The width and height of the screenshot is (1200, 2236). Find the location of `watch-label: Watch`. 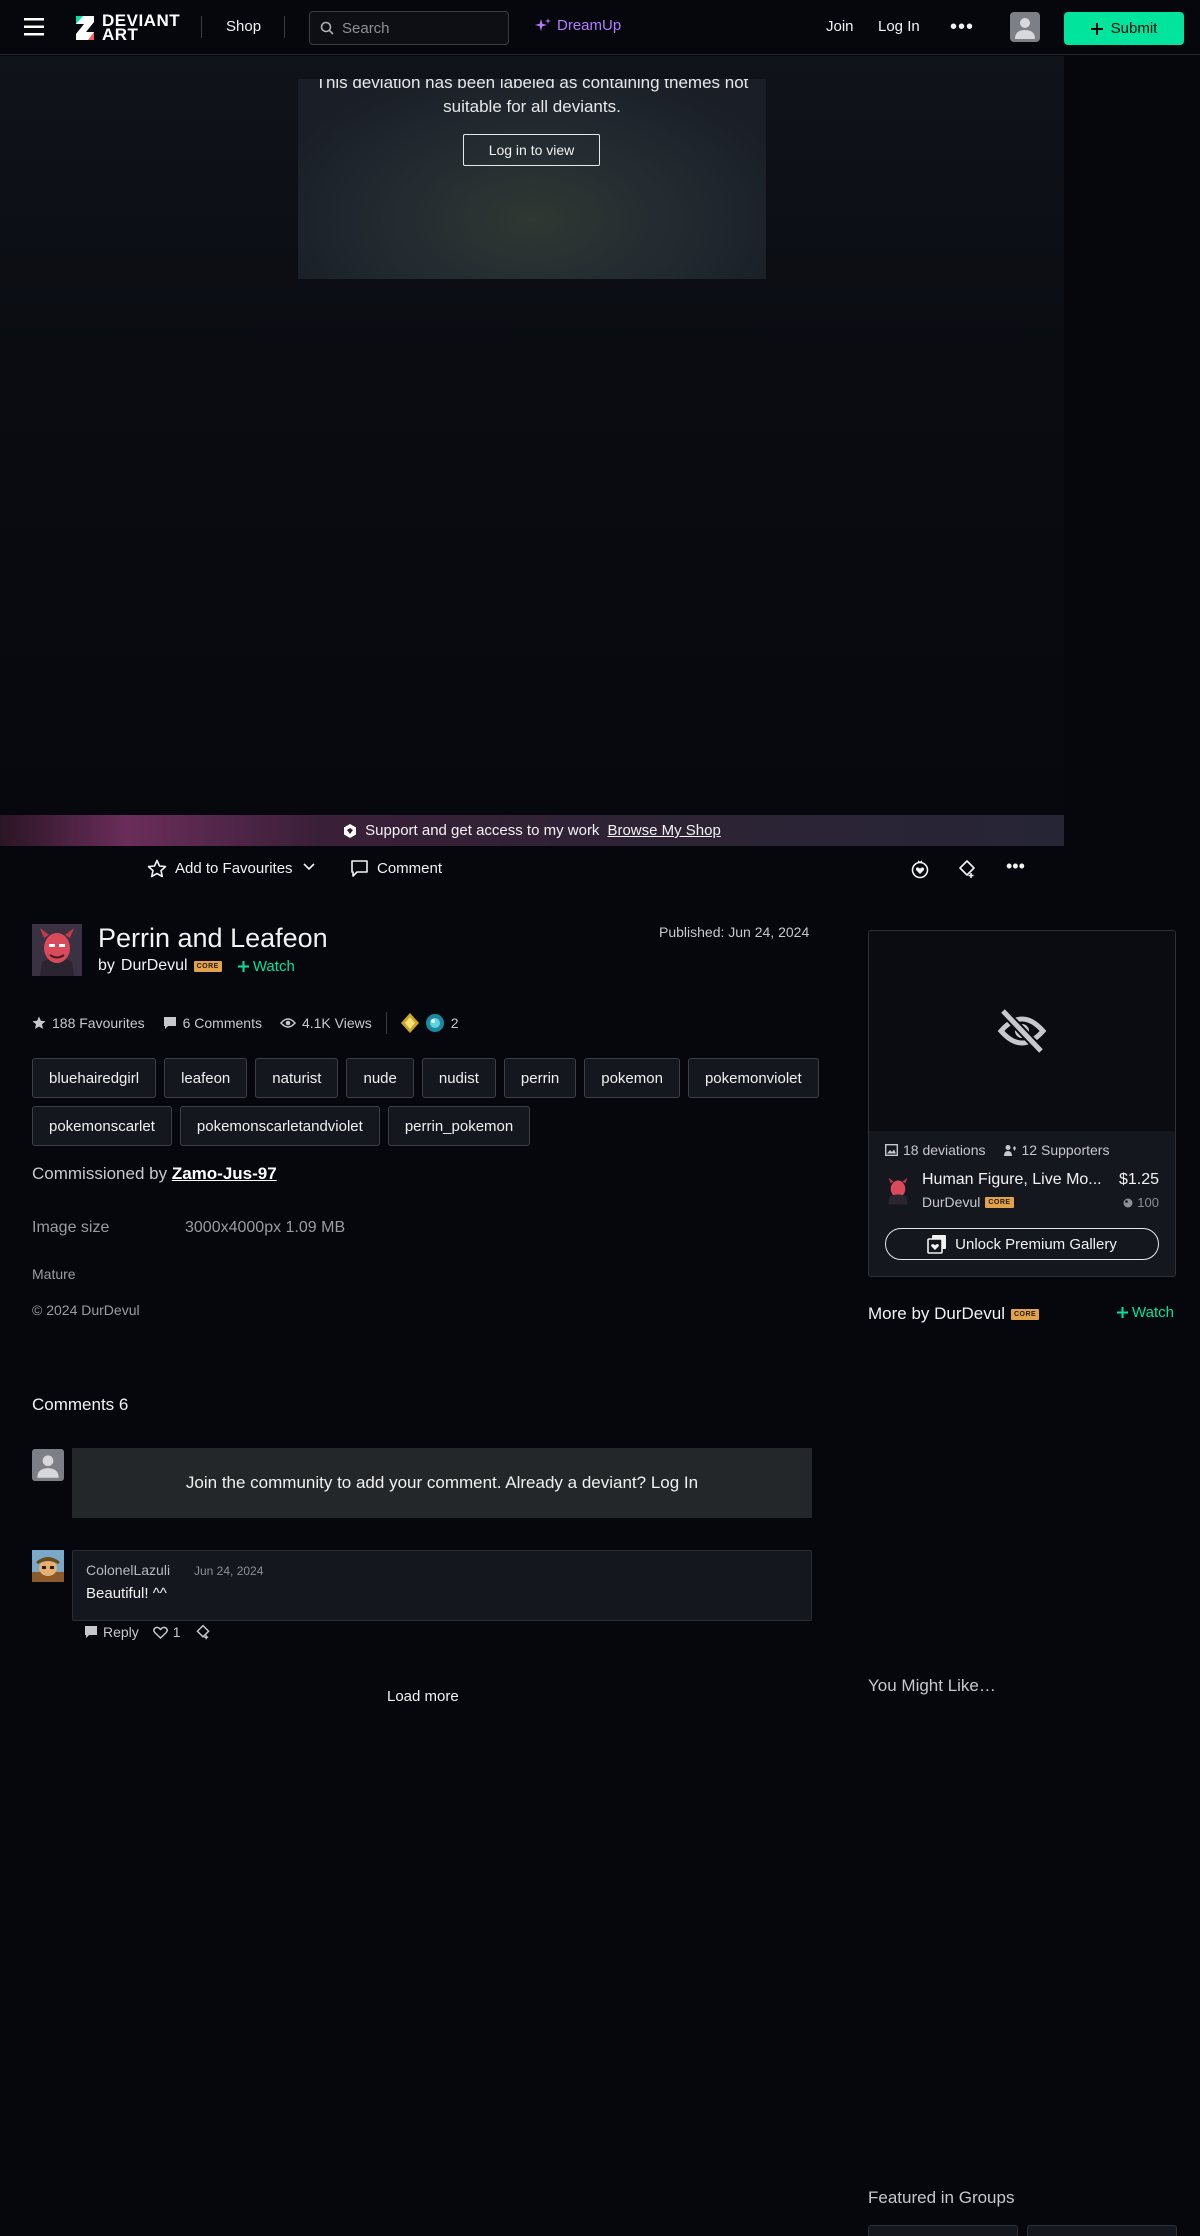

watch-label: Watch is located at coordinates (273, 966).